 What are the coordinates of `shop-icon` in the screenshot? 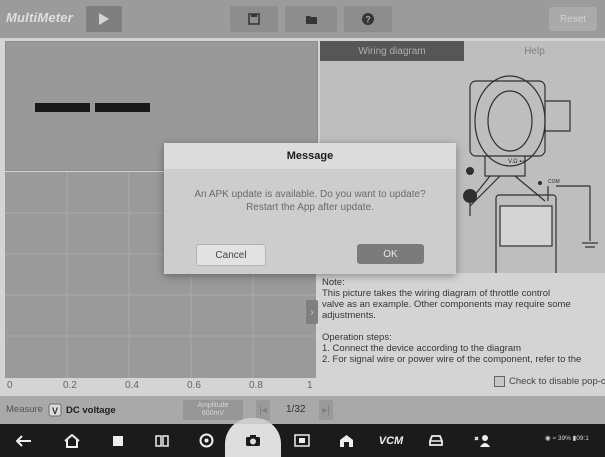 It's located at (346, 440).